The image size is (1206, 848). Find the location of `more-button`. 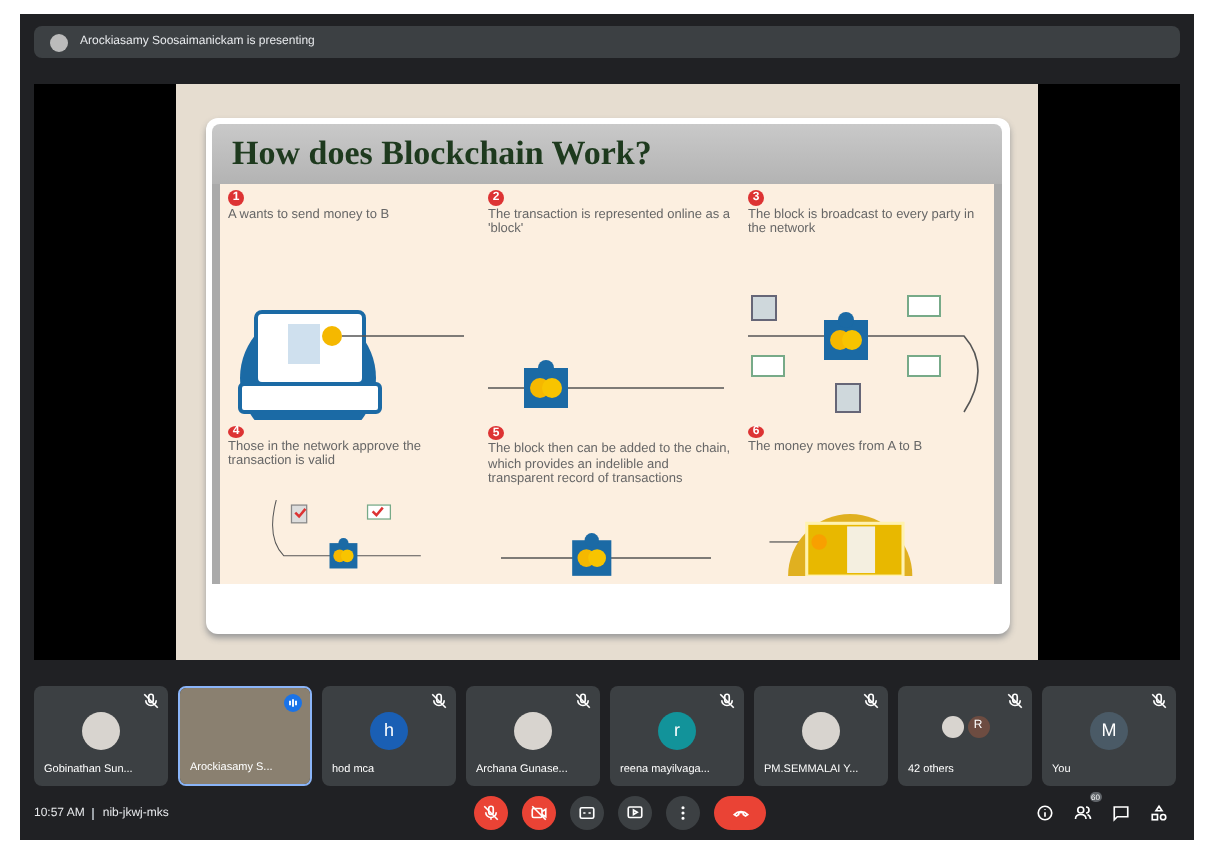

more-button is located at coordinates (683, 813).